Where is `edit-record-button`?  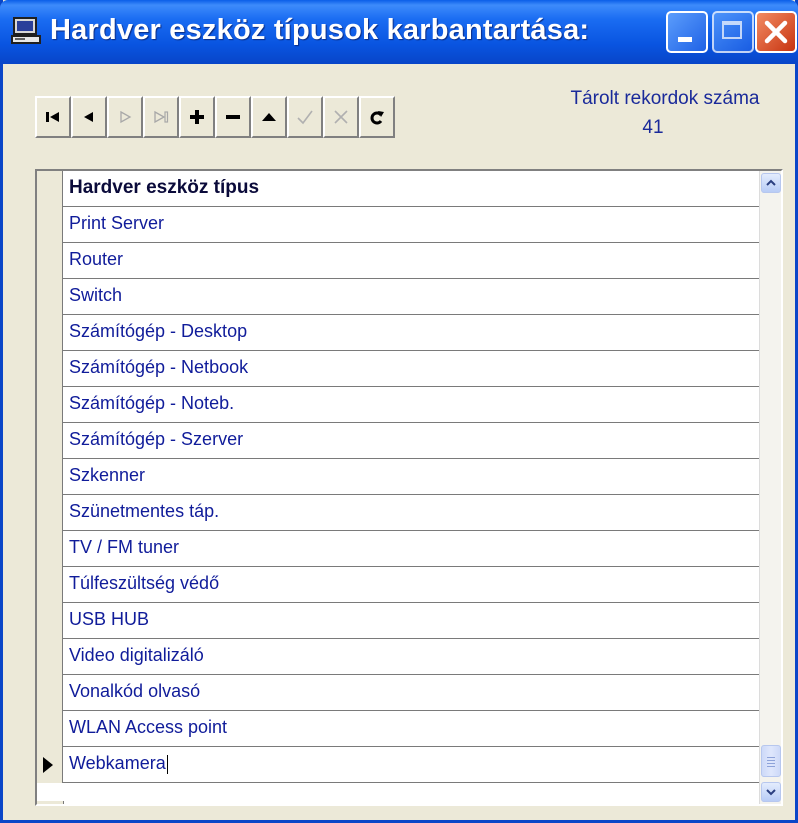 edit-record-button is located at coordinates (269, 117).